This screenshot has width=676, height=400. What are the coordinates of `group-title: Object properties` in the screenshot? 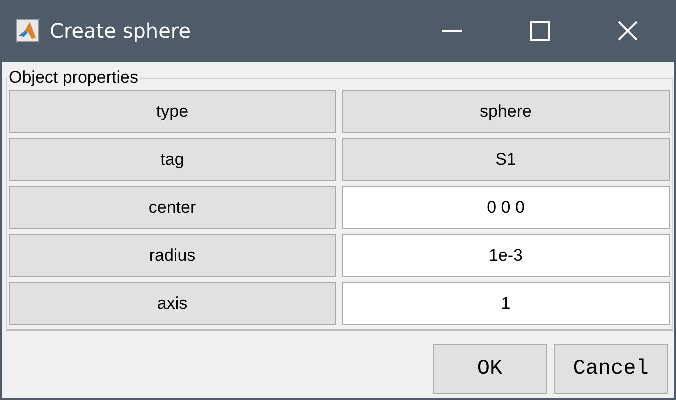 It's located at (74, 78).